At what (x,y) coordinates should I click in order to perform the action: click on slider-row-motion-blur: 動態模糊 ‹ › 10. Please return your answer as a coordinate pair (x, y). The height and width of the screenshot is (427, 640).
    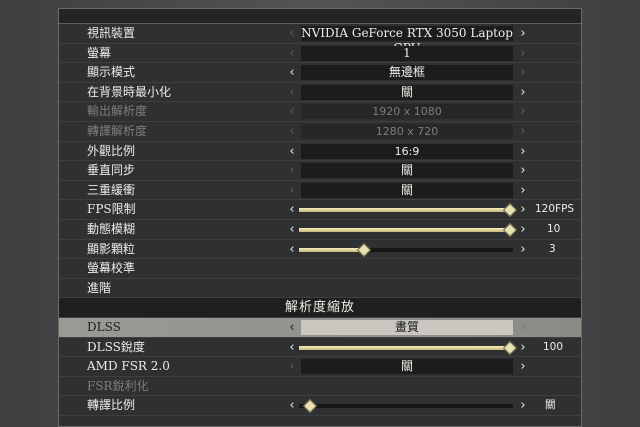
    Looking at the image, I should click on (320, 230).